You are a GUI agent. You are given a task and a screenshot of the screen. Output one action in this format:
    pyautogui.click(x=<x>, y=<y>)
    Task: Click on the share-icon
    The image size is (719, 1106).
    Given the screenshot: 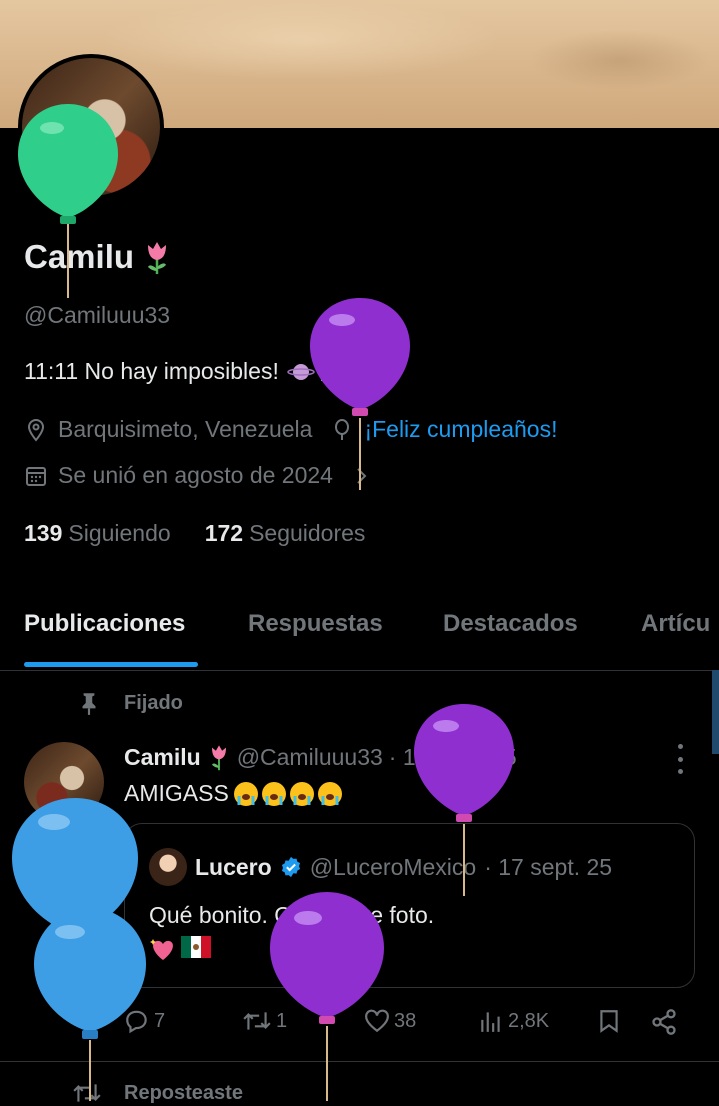 What is the action you would take?
    pyautogui.click(x=664, y=1022)
    